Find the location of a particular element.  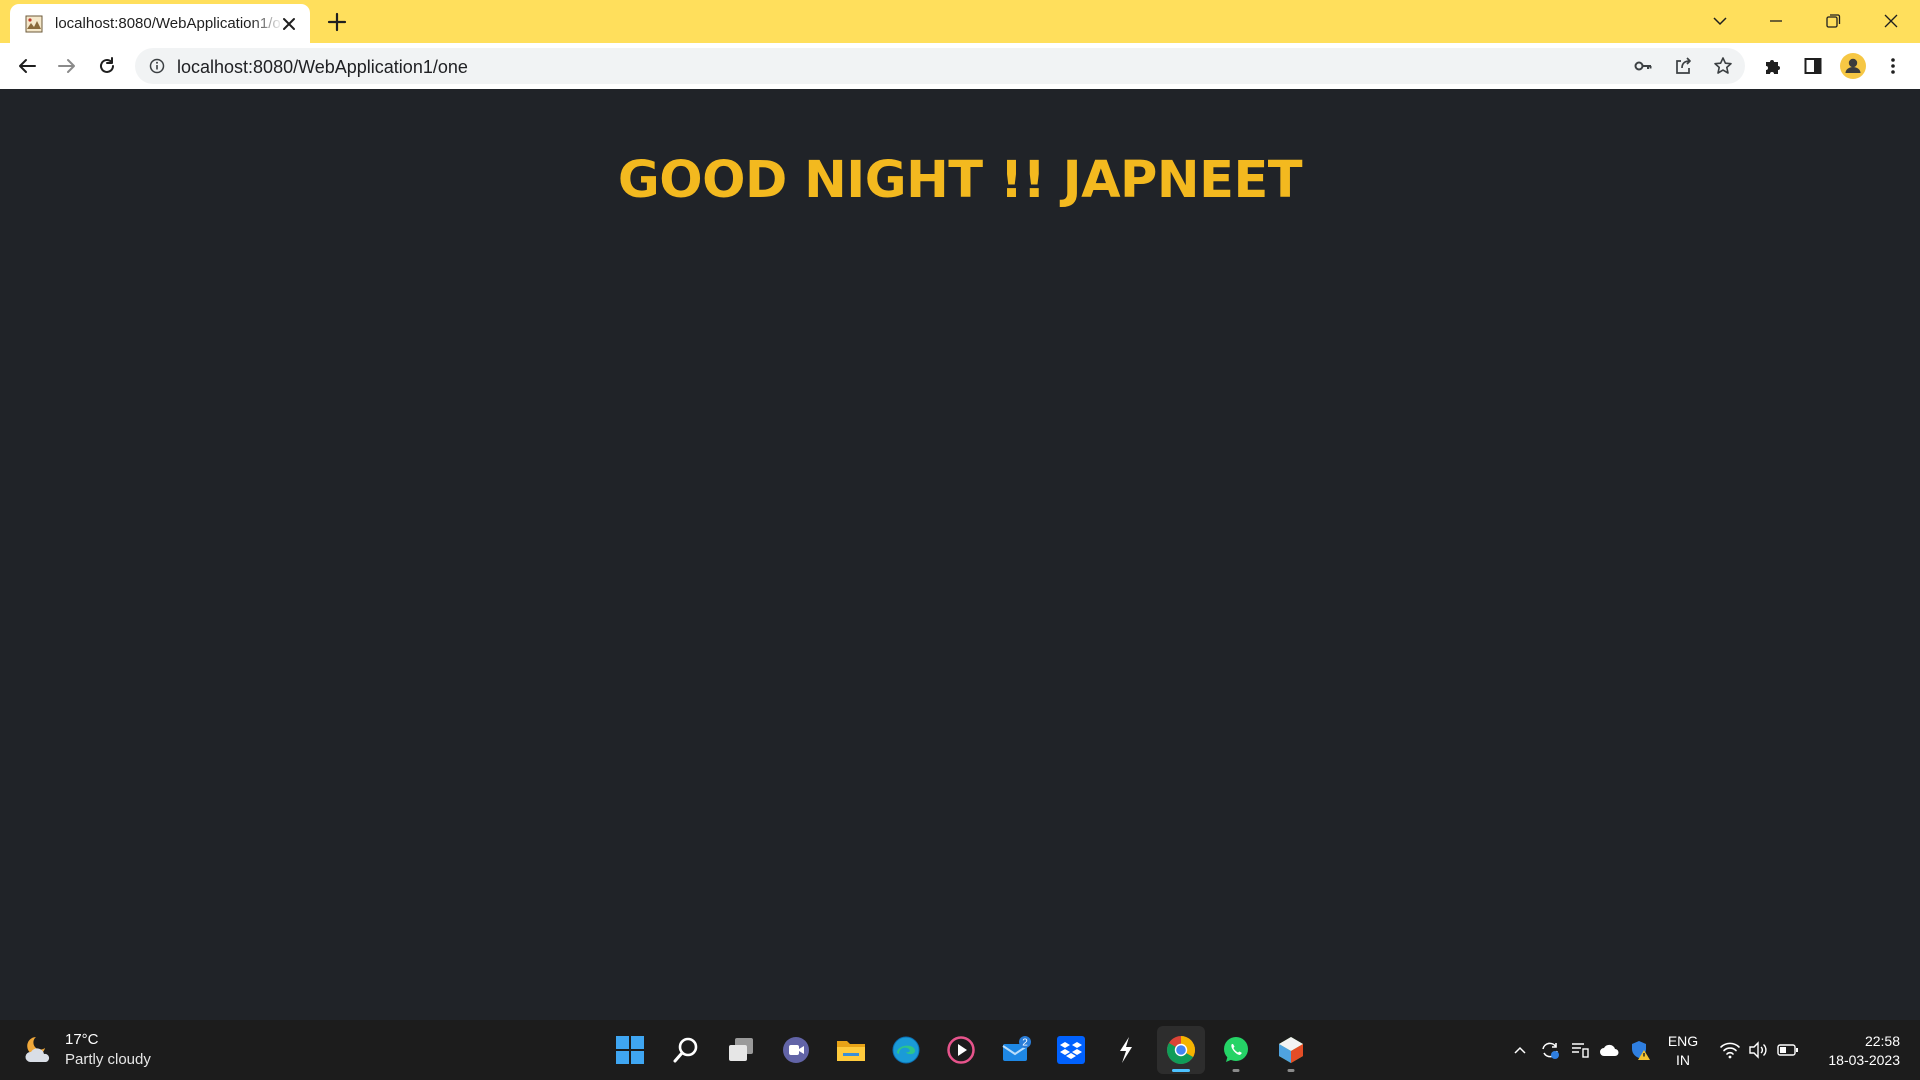

start-button is located at coordinates (630, 1050).